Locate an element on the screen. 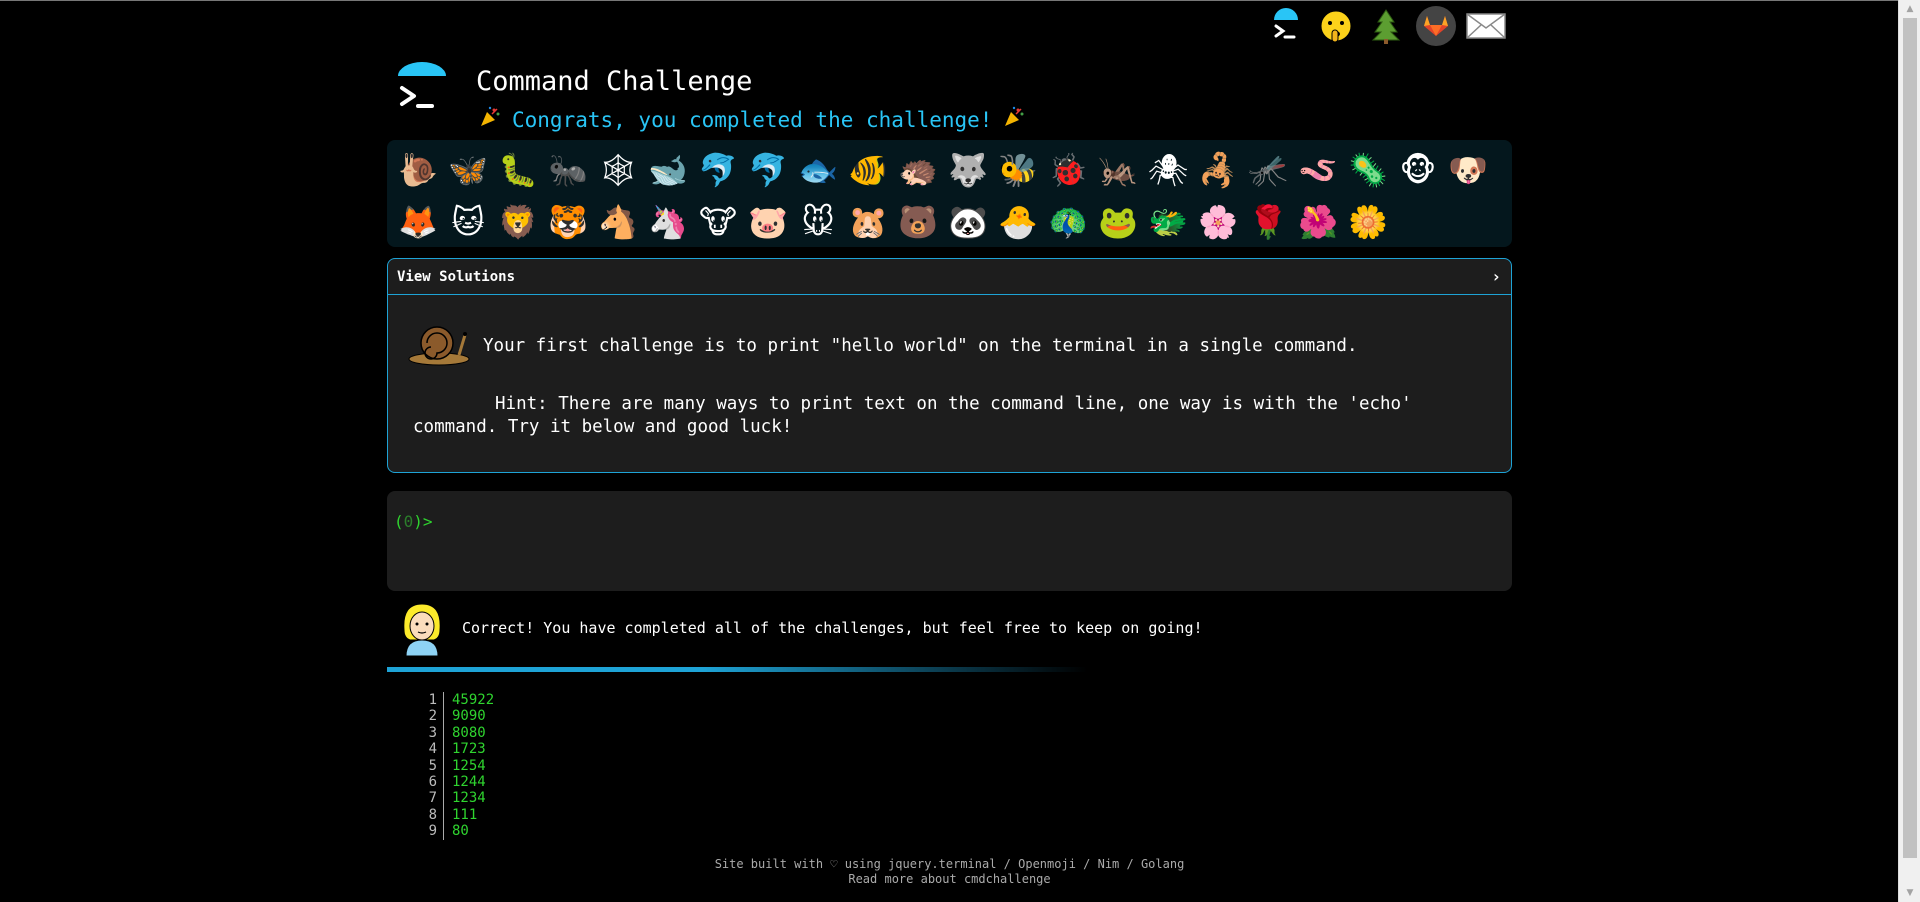 This screenshot has height=902, width=1920. challenge-badge-icon: 🦠 is located at coordinates (1368, 170).